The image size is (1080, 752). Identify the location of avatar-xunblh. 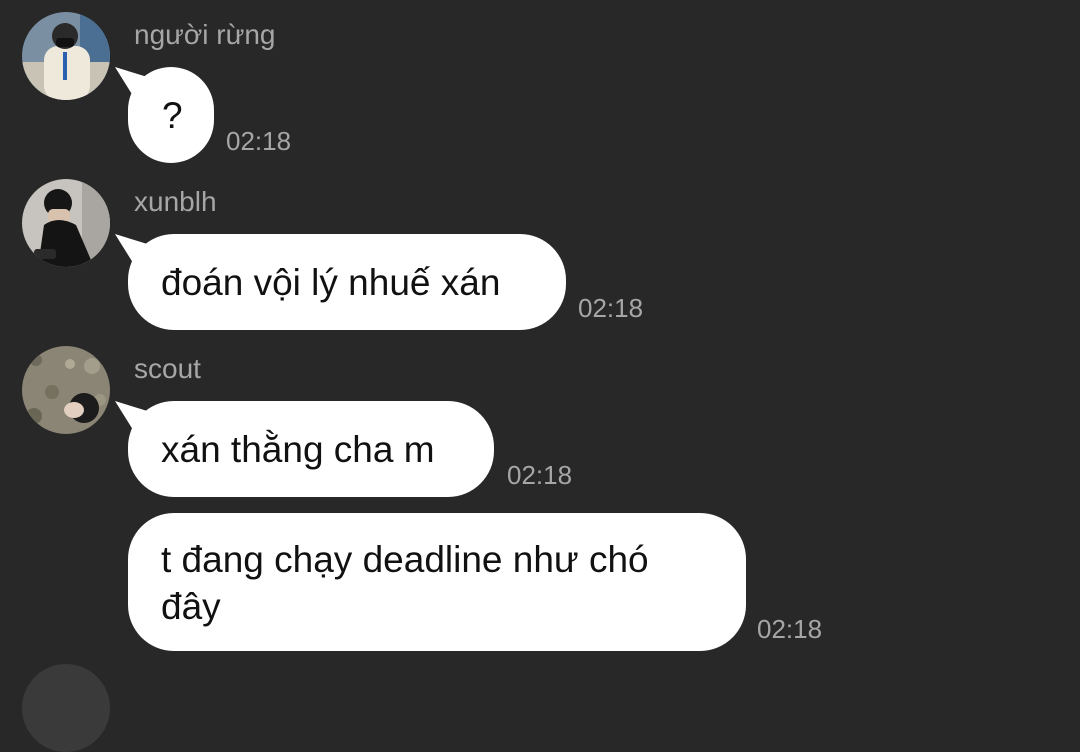
(66, 223).